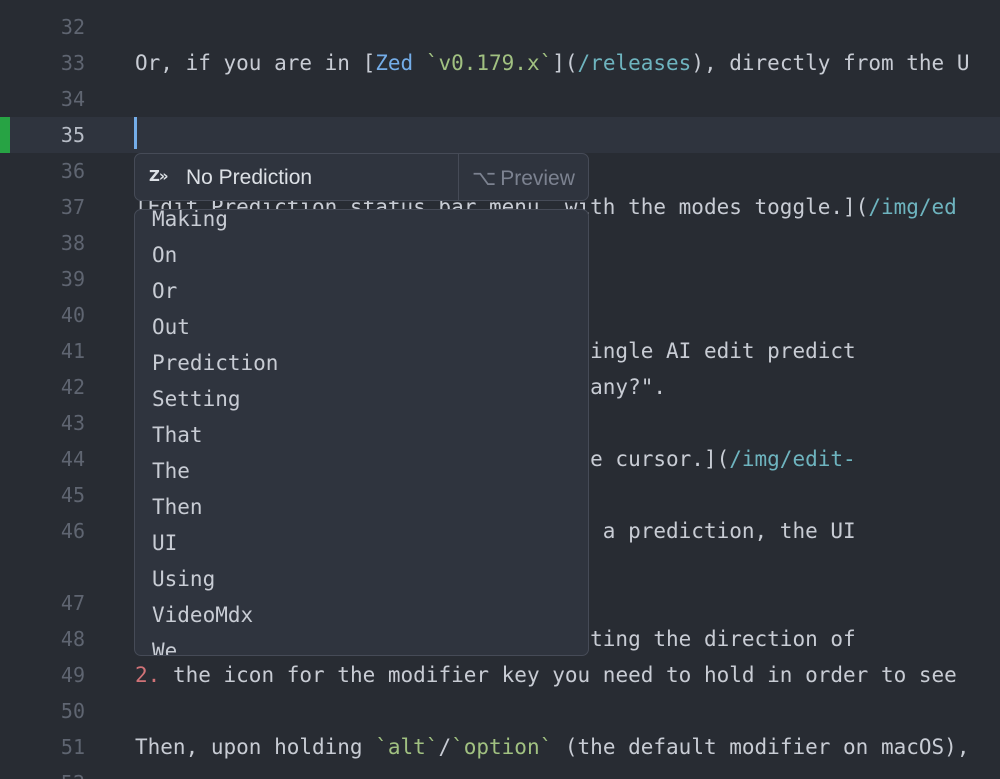 Image resolution: width=1000 pixels, height=779 pixels. What do you see at coordinates (72, 639) in the screenshot?
I see `line-number: 48` at bounding box center [72, 639].